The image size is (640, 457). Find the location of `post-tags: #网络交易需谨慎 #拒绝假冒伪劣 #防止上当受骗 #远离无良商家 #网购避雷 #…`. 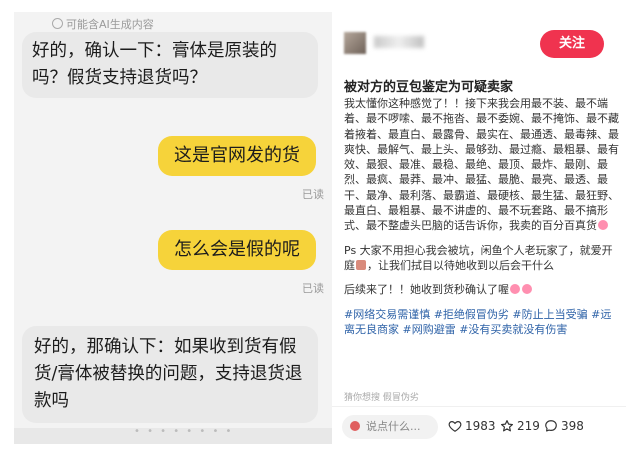

post-tags: #网络交易需谨慎 #拒绝假冒伪劣 #防止上当受骗 #远离无良商家 #网购避雷 #… is located at coordinates (483, 322).